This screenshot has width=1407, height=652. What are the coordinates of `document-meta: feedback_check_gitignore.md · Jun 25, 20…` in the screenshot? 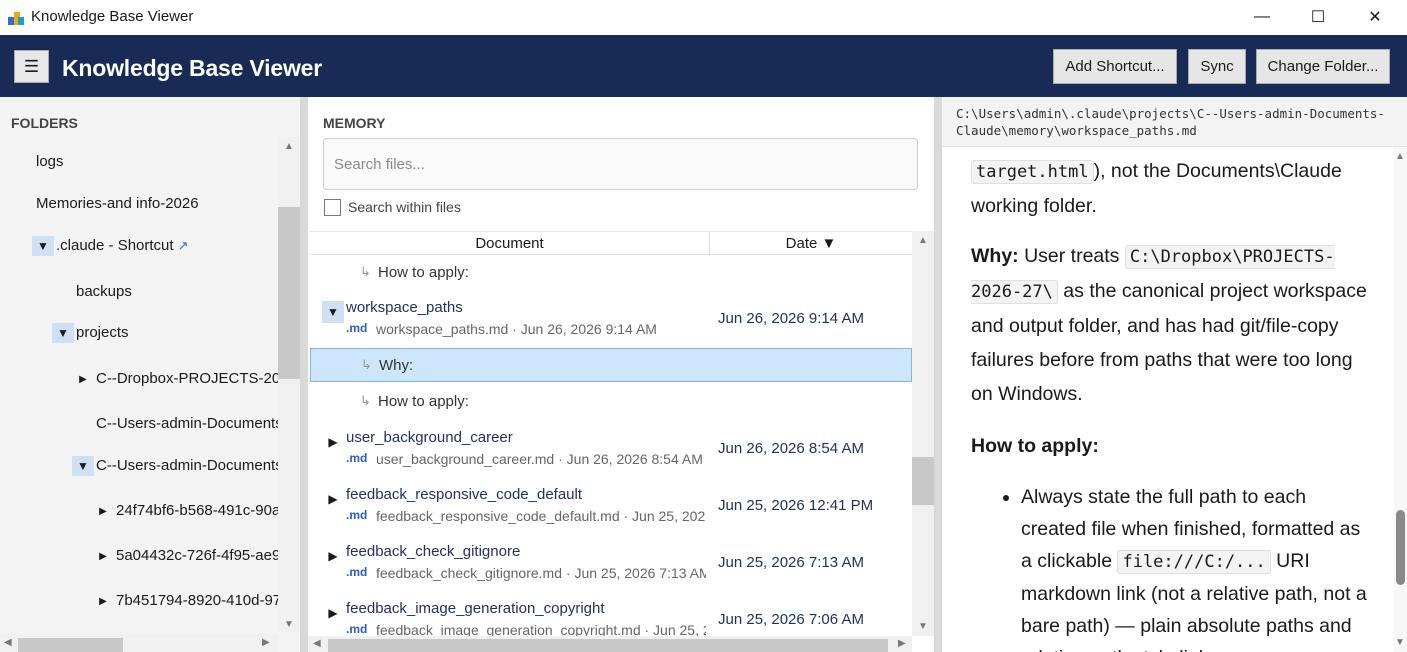 It's located at (541, 573).